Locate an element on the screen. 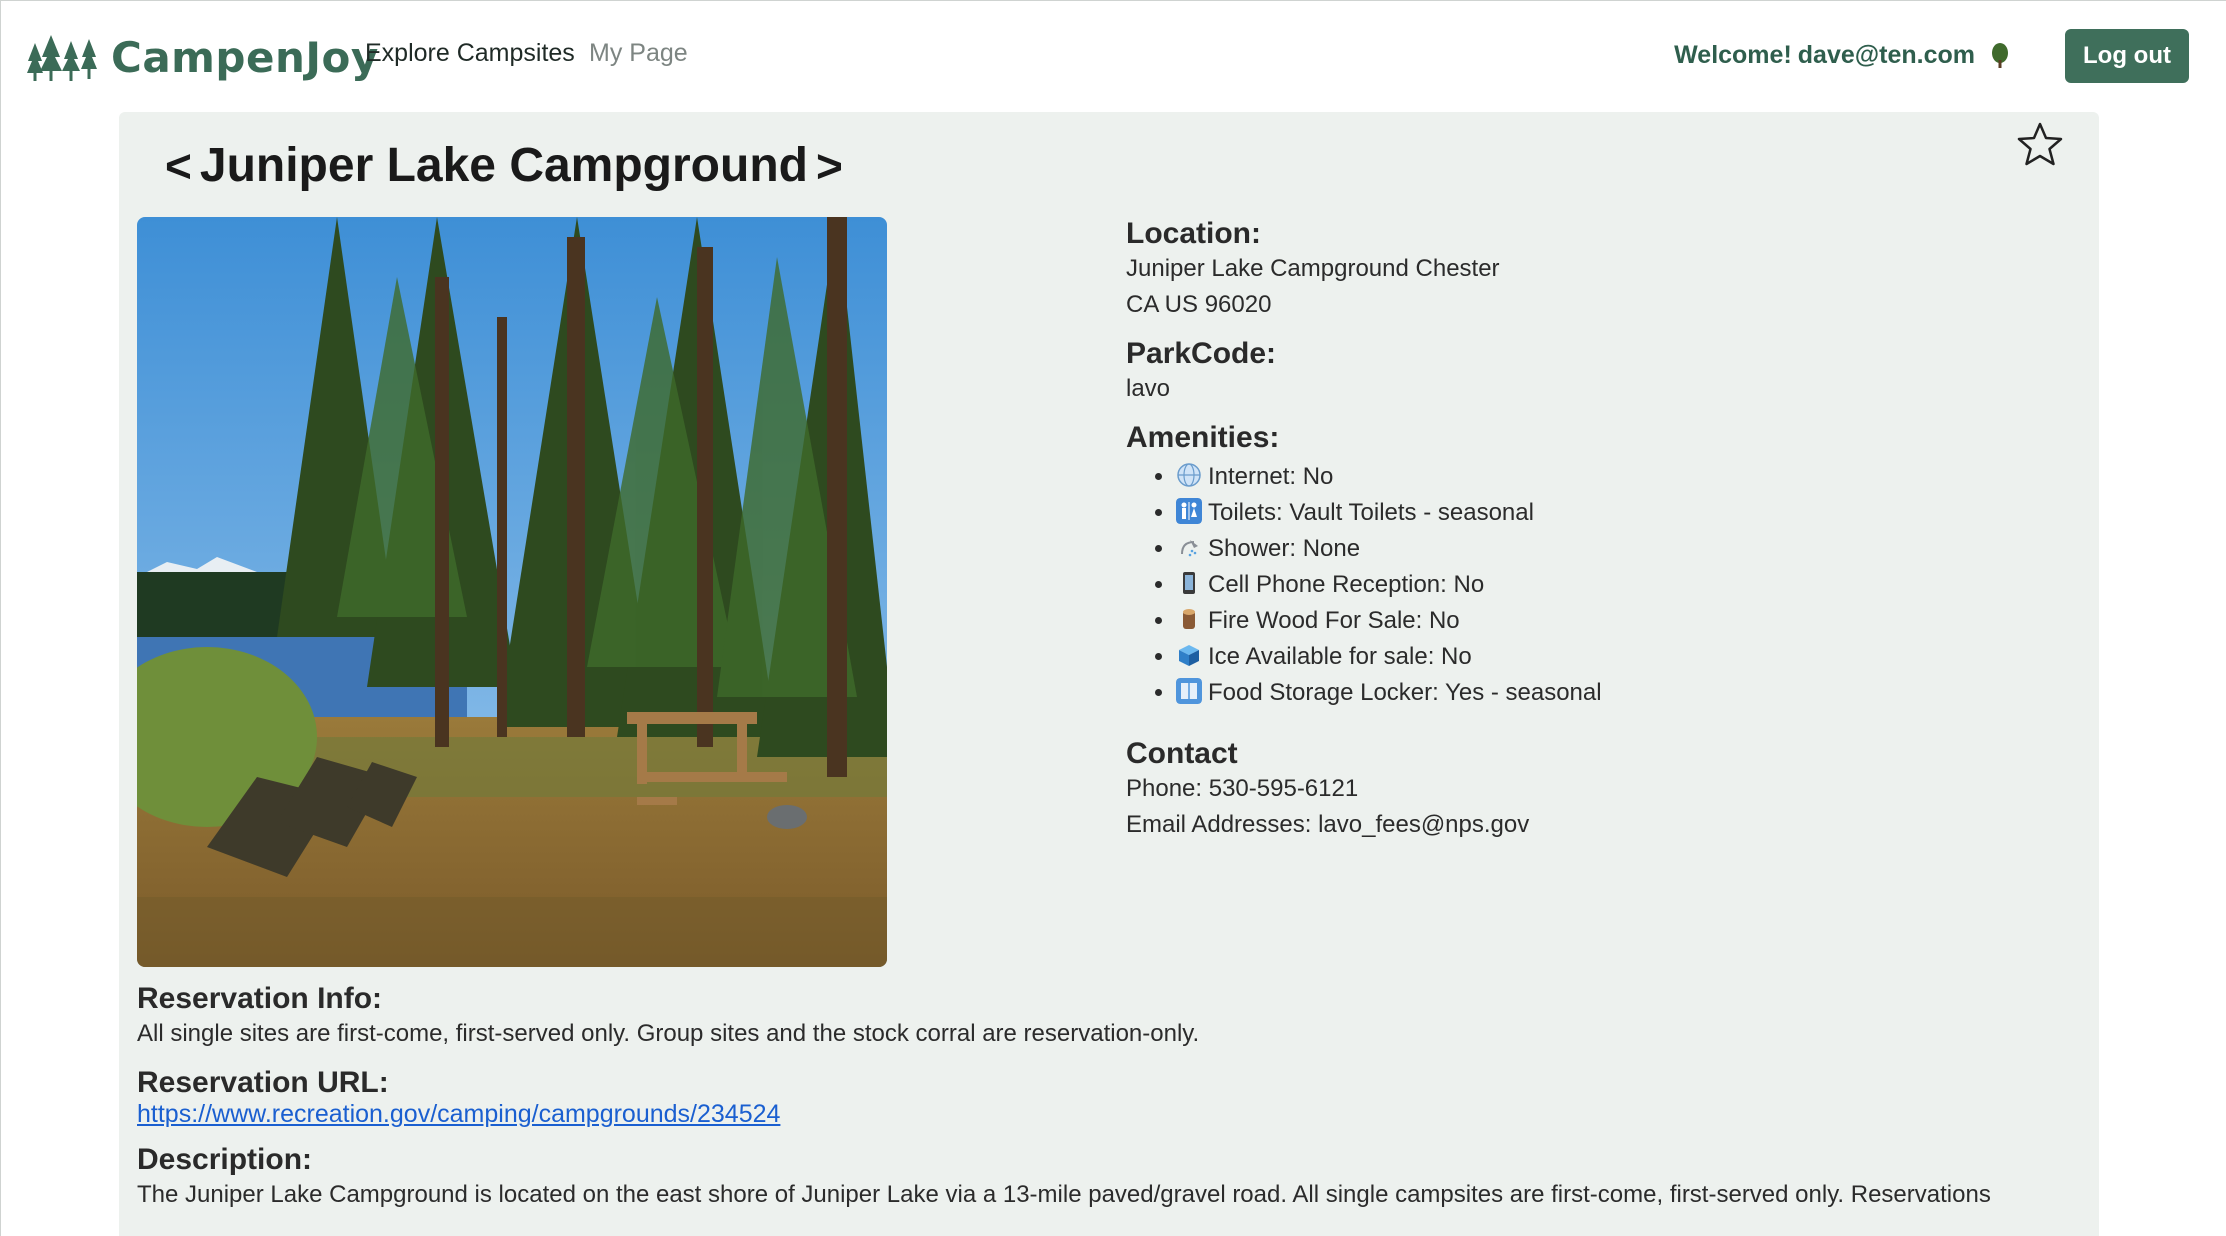 This screenshot has width=2226, height=1236. welcome-label: Welcome! is located at coordinates (1733, 55).